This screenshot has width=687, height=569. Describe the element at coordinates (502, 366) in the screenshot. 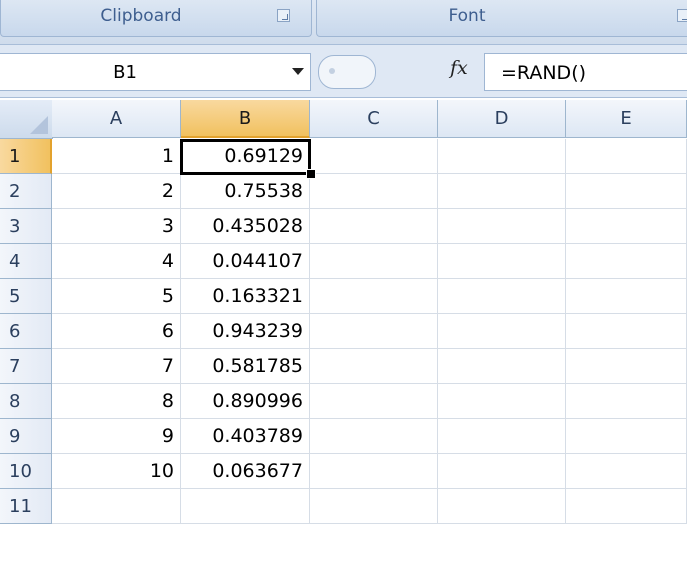

I see `cell-d7` at that location.